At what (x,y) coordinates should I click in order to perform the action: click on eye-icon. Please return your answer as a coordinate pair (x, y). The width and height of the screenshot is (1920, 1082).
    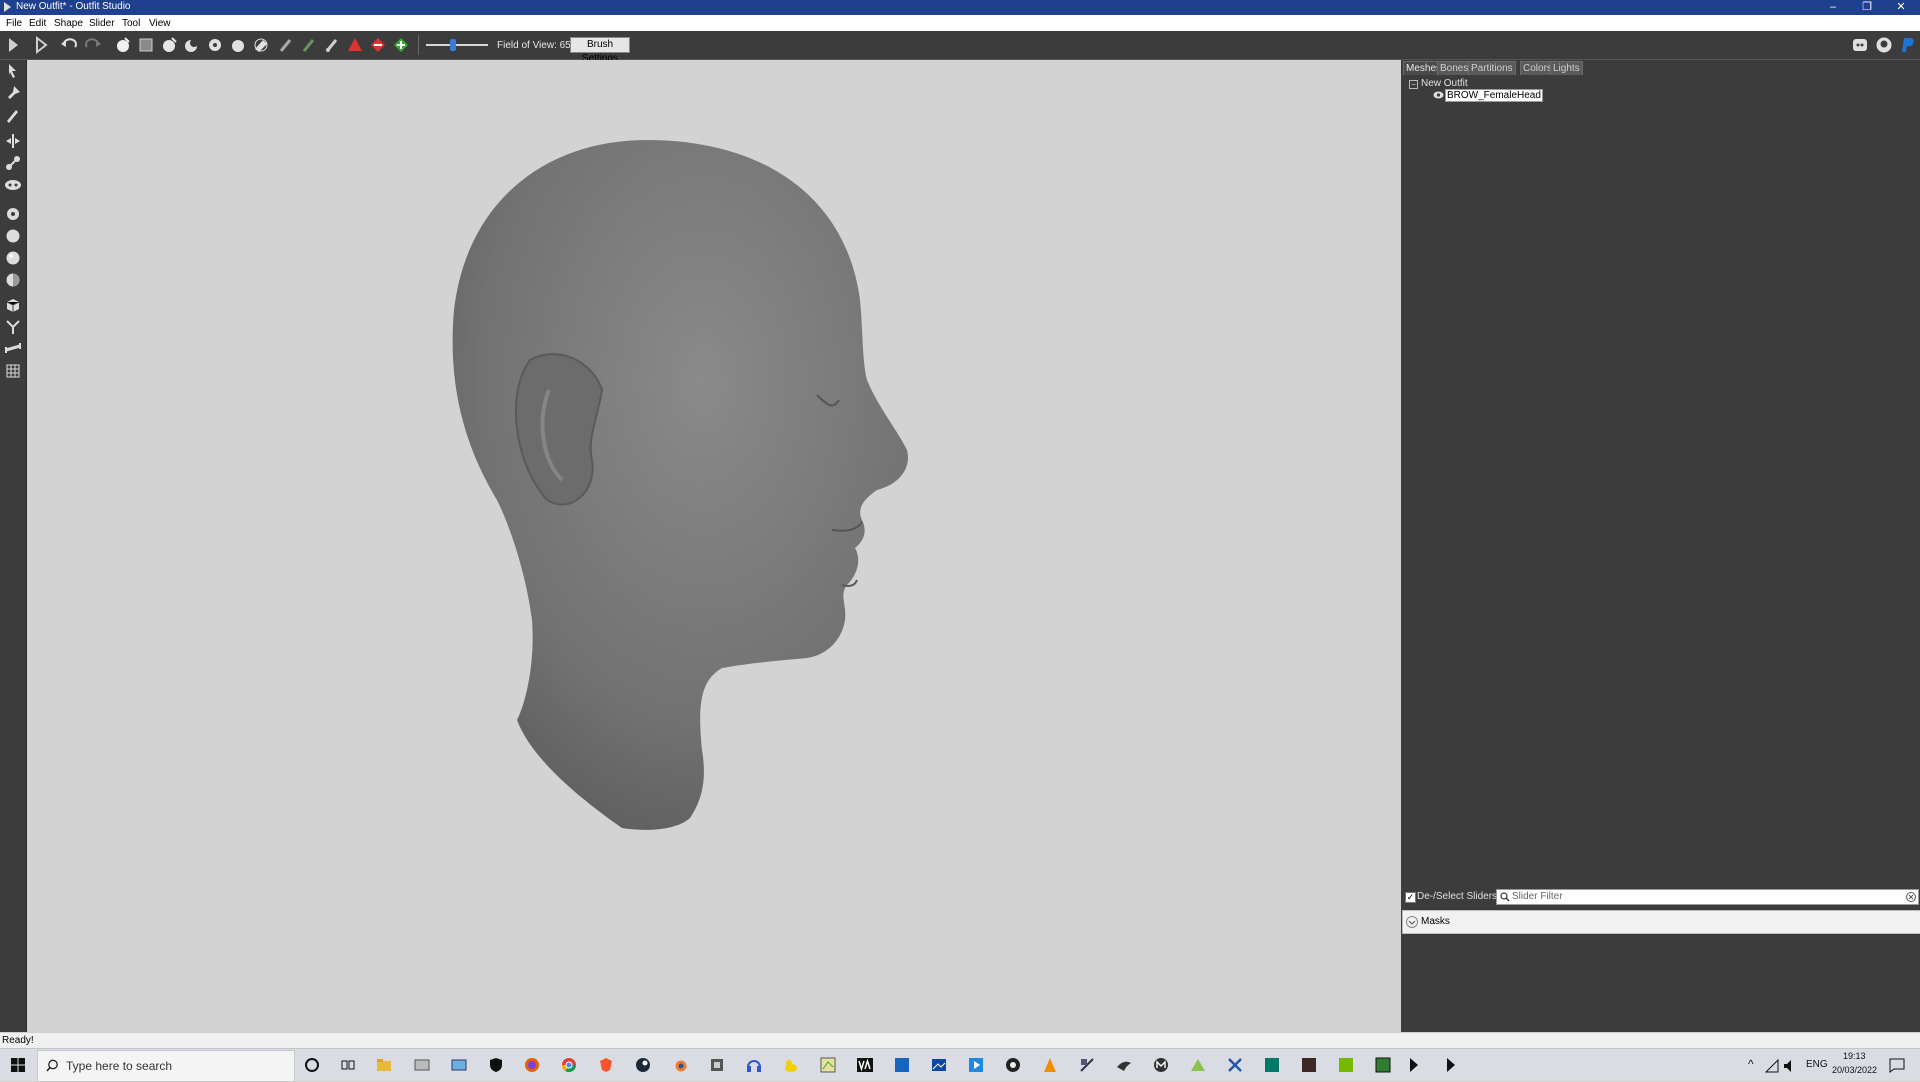
    Looking at the image, I should click on (1438, 95).